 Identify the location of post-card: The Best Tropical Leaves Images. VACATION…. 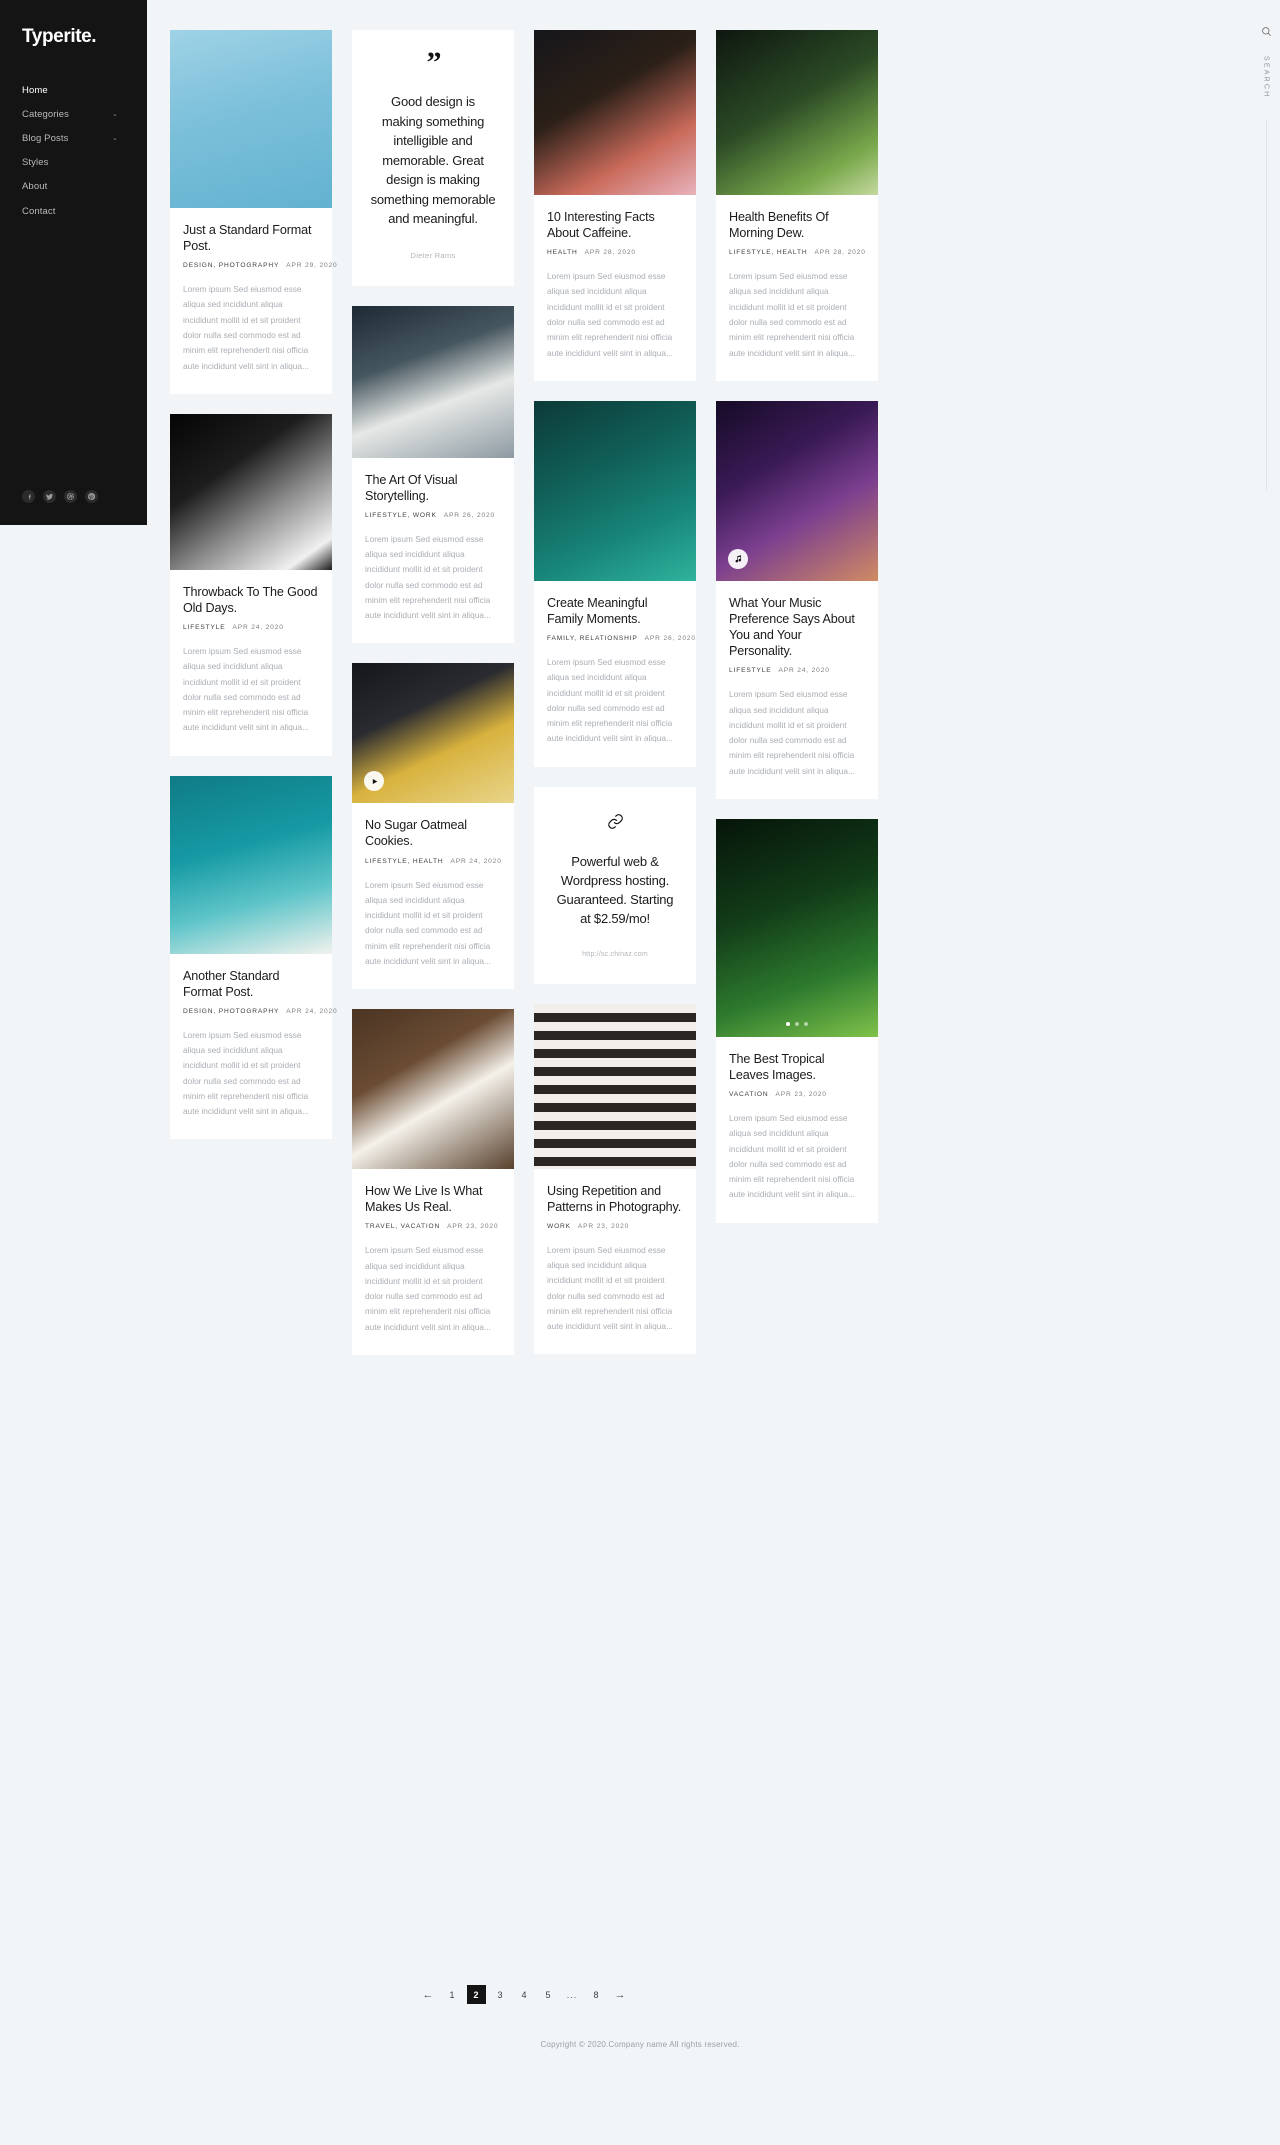
(797, 1020).